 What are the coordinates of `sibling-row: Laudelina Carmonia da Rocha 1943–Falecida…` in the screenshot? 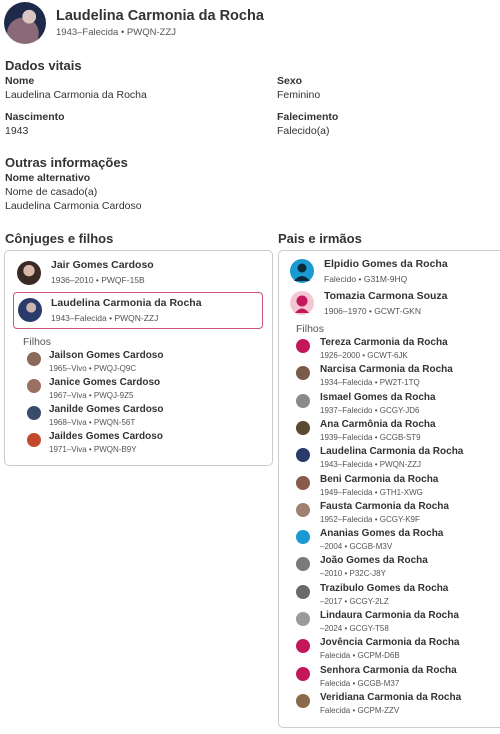 It's located at (396, 459).